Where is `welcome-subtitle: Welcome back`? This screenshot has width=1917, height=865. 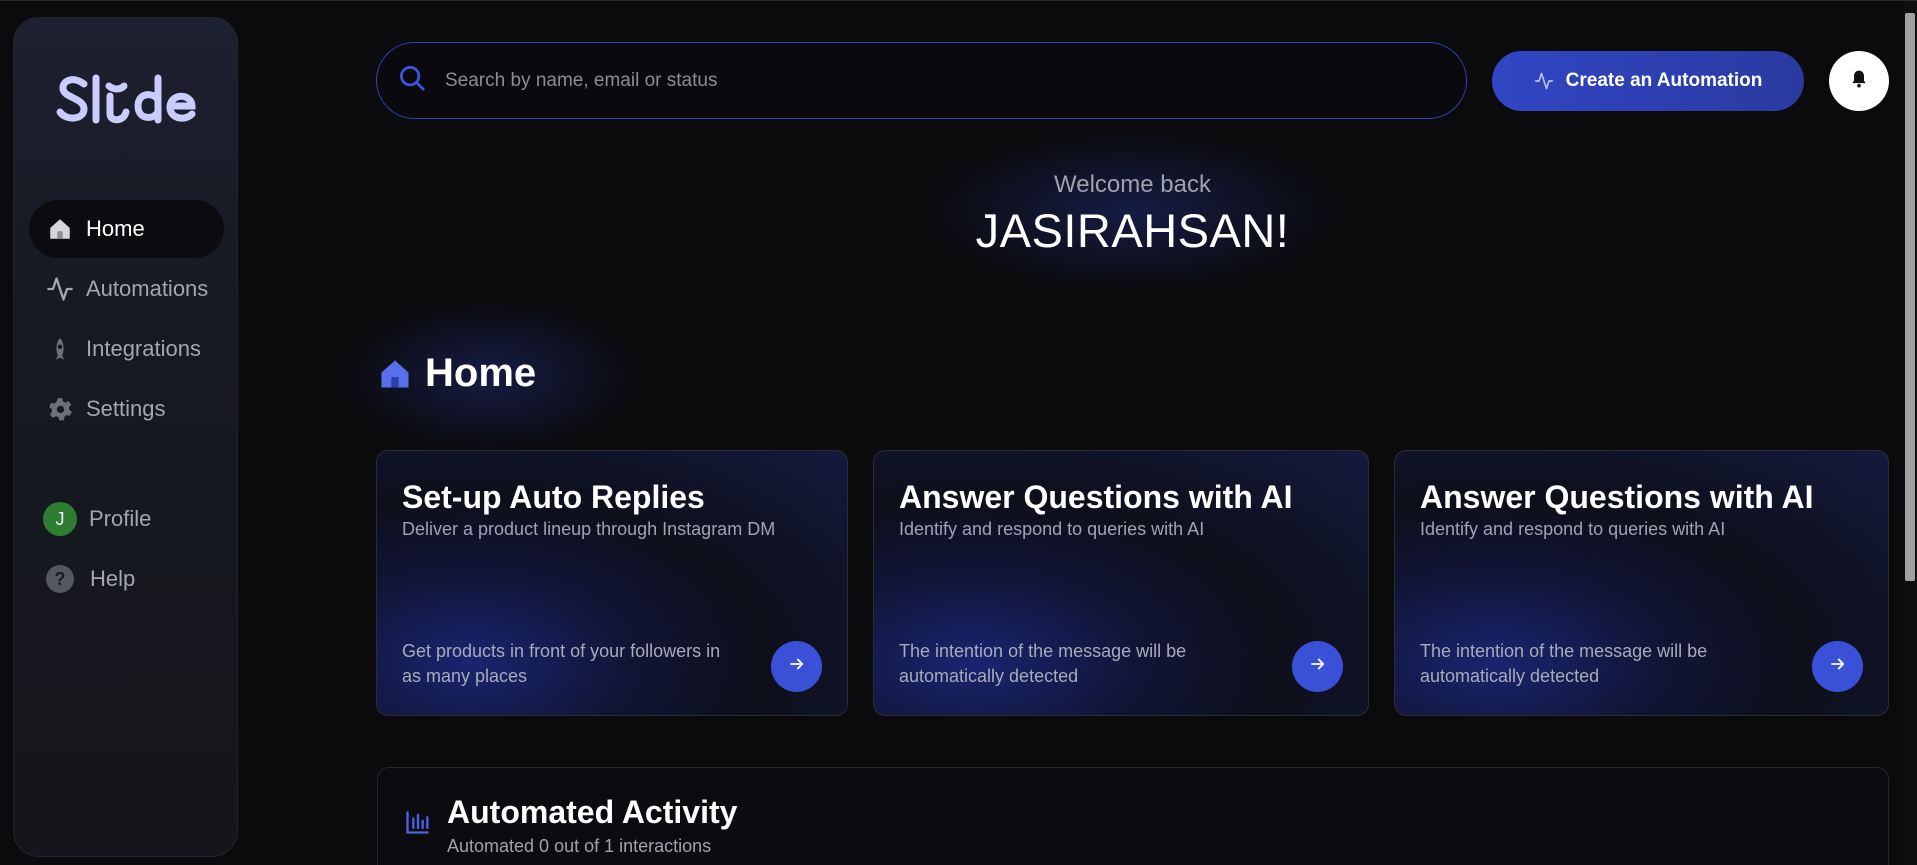 welcome-subtitle: Welcome back is located at coordinates (1132, 184).